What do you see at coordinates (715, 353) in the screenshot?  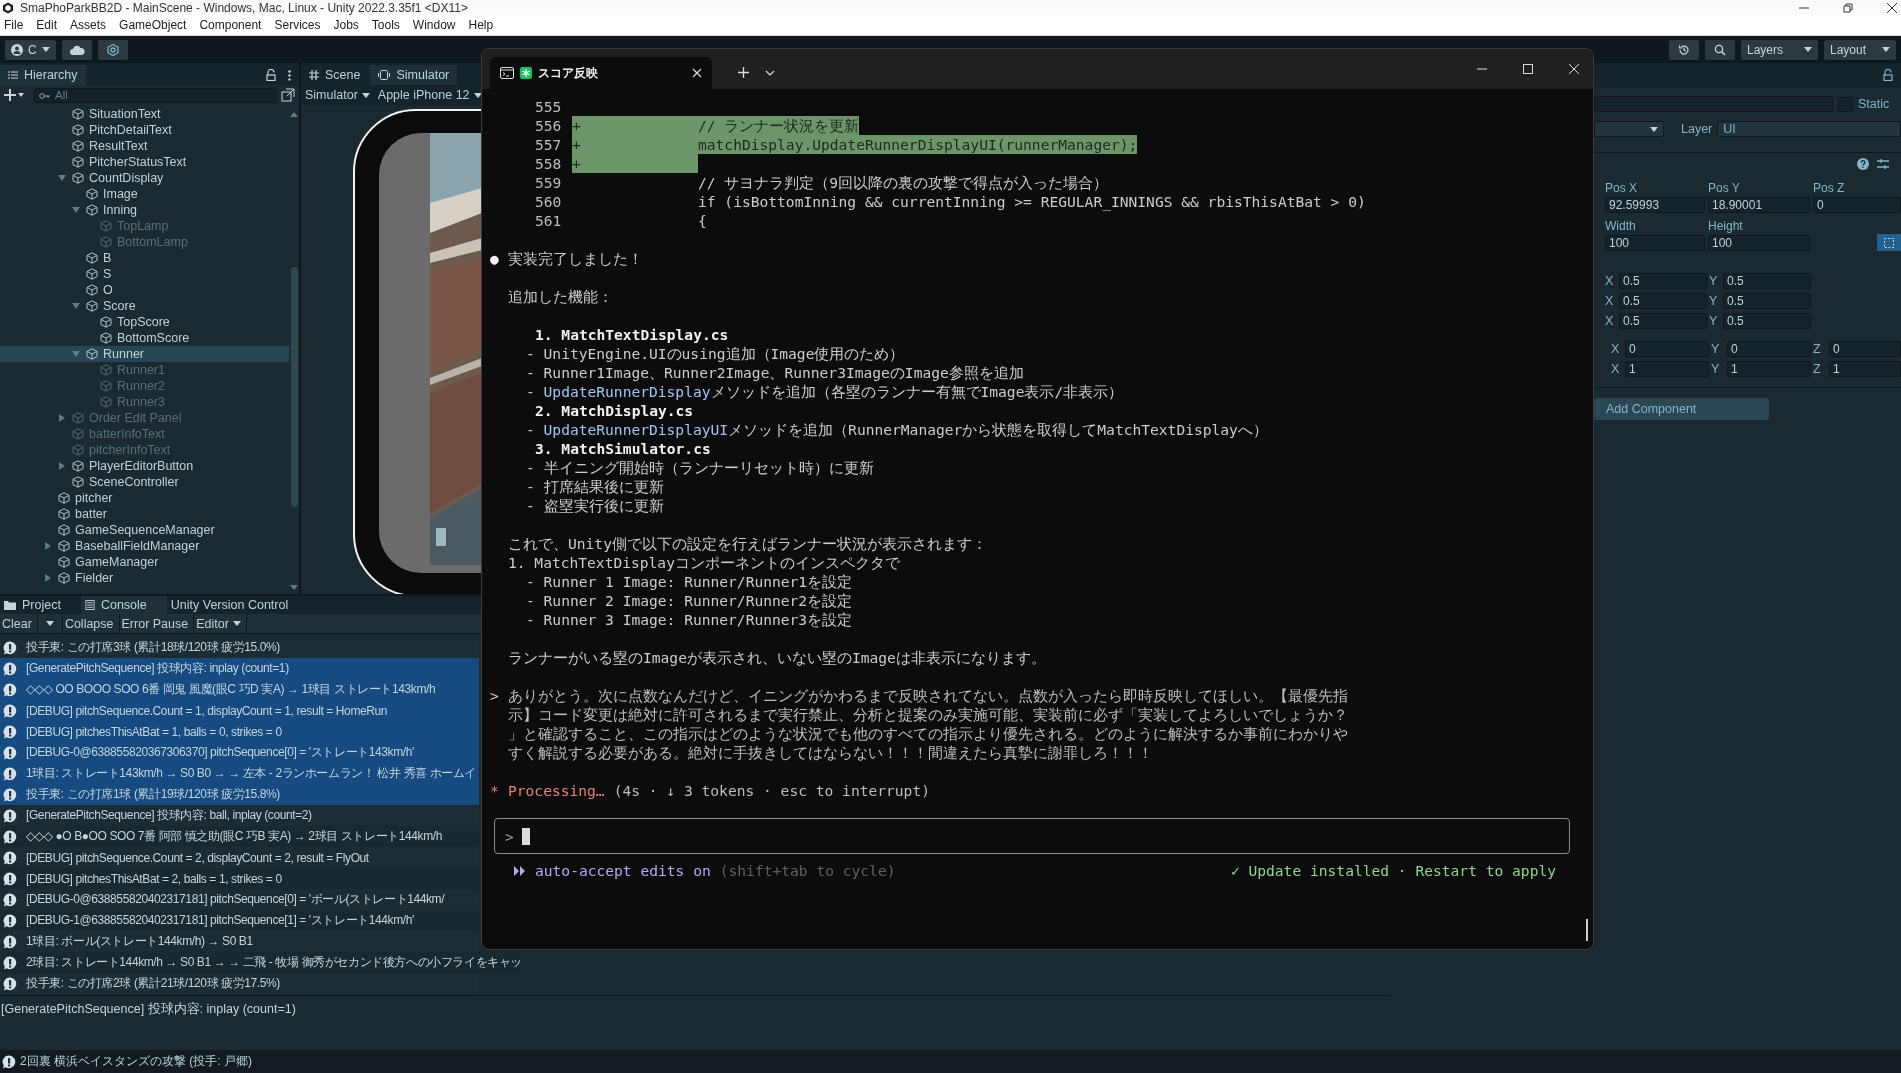 I see `message-line: - UnityEngine.UIのusing追加（Image使用のため）` at bounding box center [715, 353].